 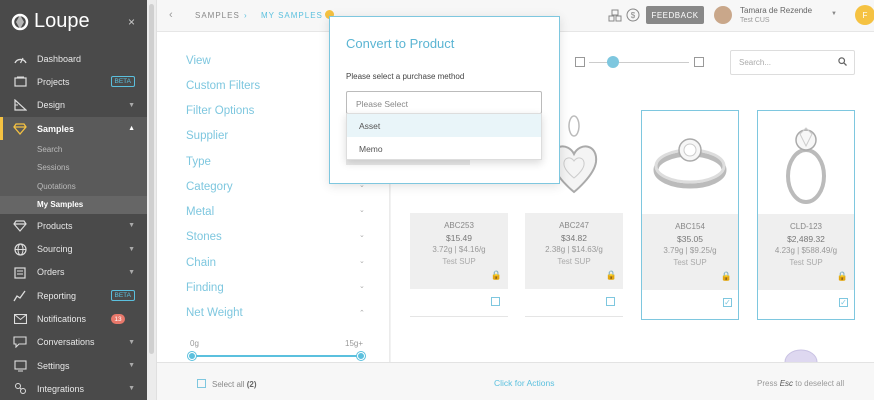 What do you see at coordinates (405, 76) in the screenshot?
I see `modal-subtitle: Please select a purchase method` at bounding box center [405, 76].